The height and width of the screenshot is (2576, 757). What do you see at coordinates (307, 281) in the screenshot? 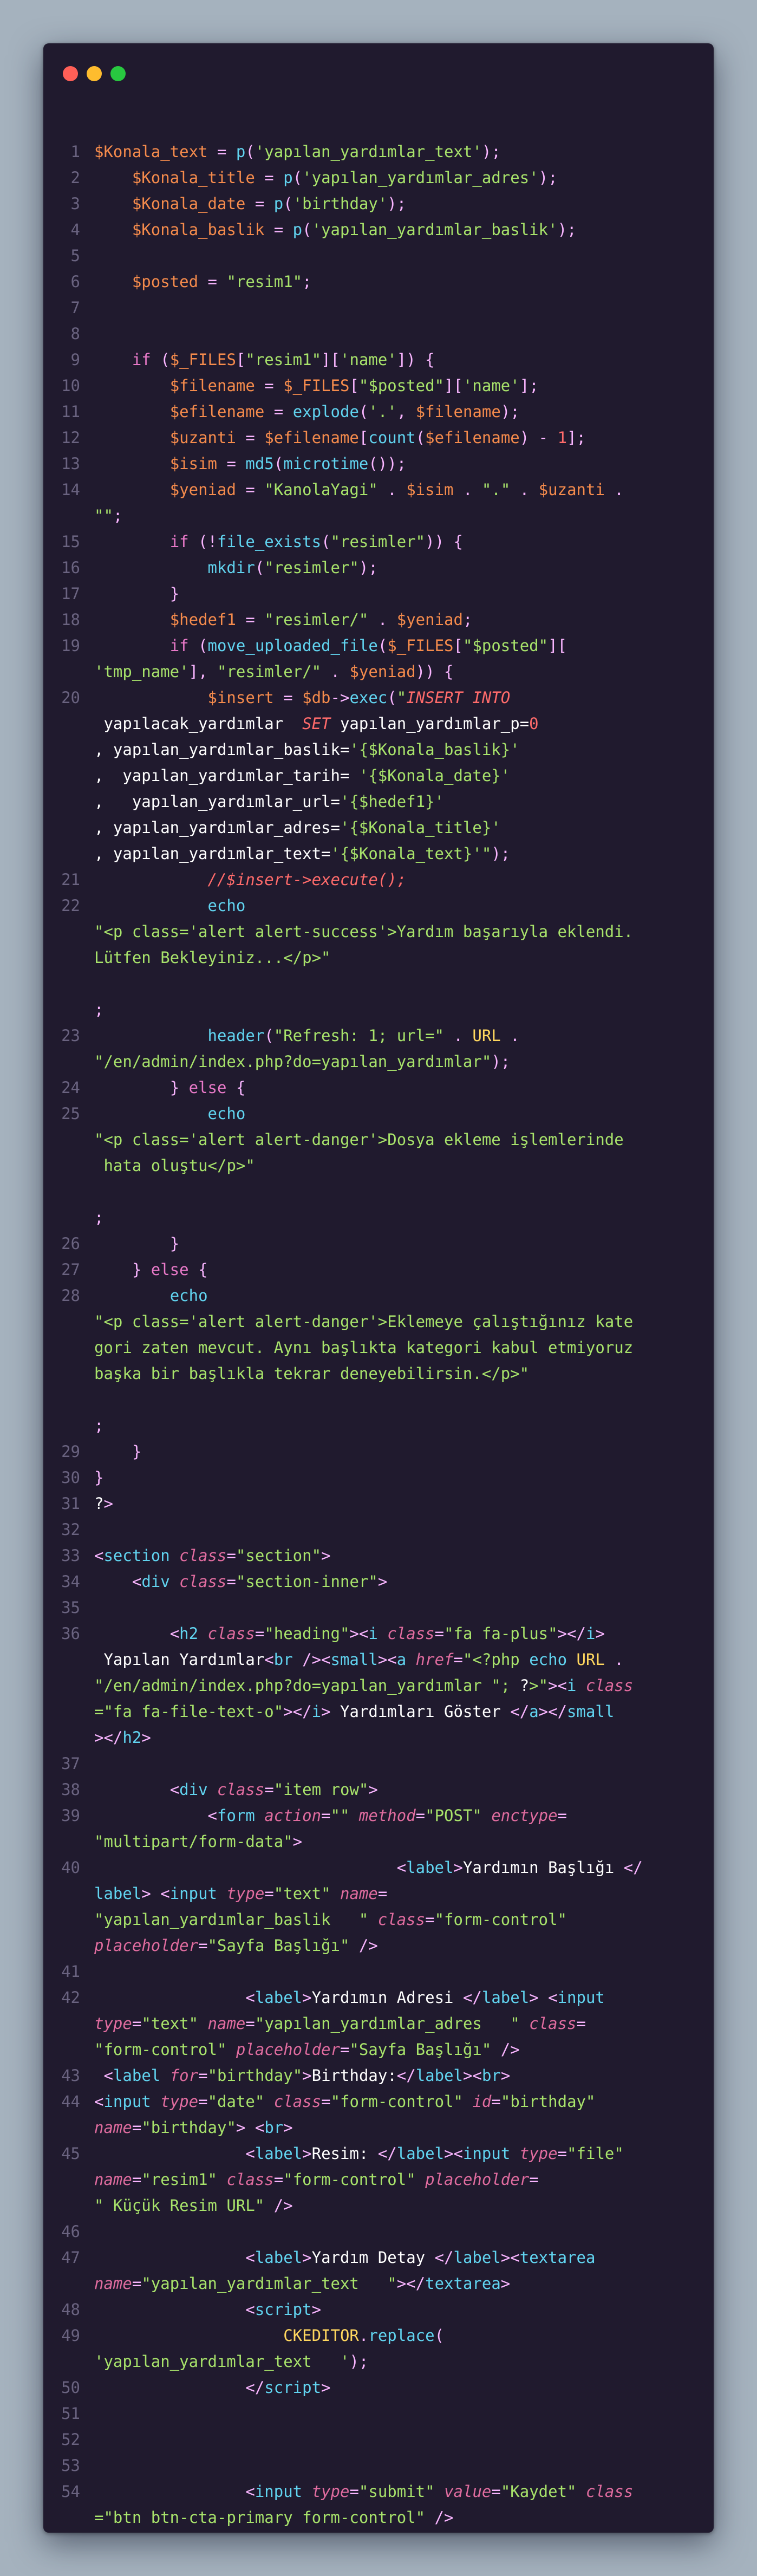
I see `code-token: ;` at bounding box center [307, 281].